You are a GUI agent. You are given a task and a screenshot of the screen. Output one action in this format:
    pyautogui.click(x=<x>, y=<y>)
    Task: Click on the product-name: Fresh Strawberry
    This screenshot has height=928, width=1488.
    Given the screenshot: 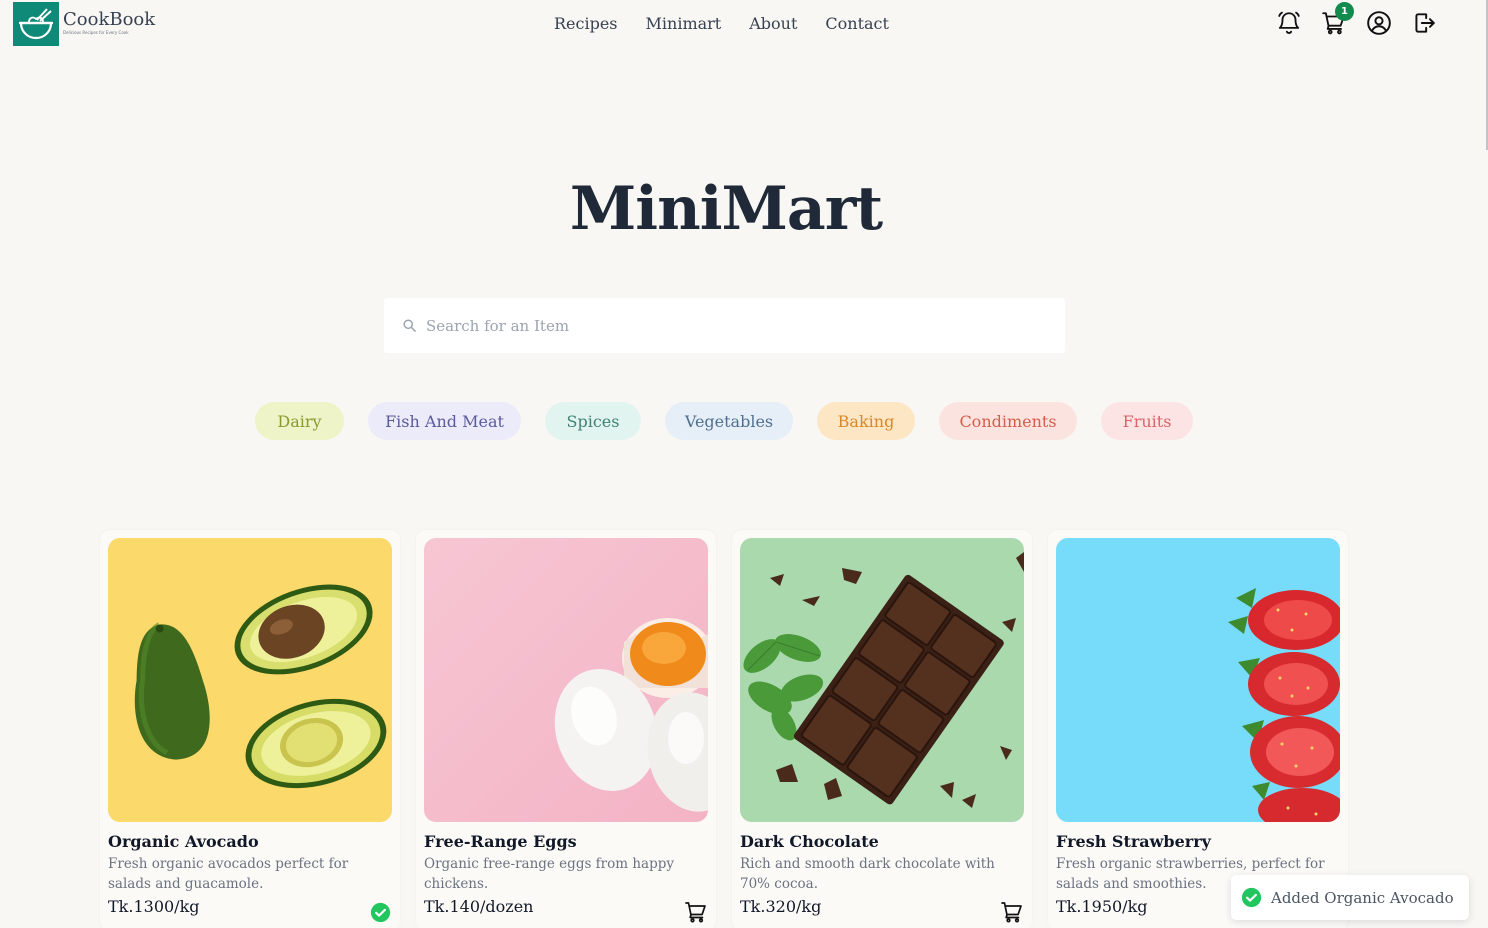 What is the action you would take?
    pyautogui.click(x=1133, y=841)
    